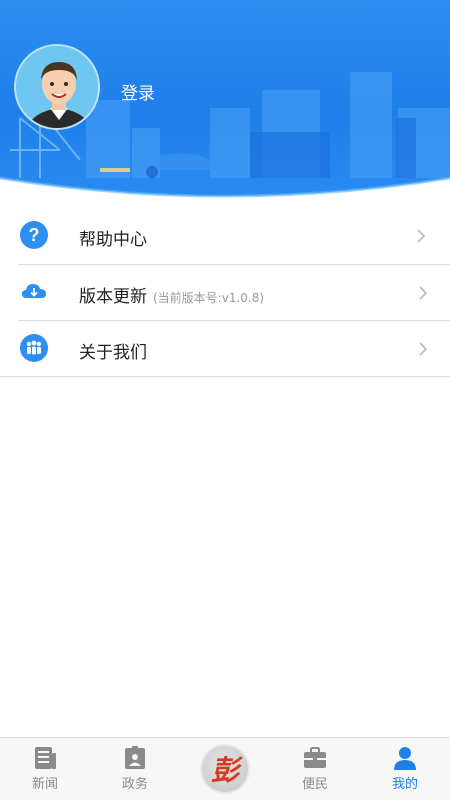  Describe the element at coordinates (138, 91) in the screenshot. I see `login-link: 登录` at that location.